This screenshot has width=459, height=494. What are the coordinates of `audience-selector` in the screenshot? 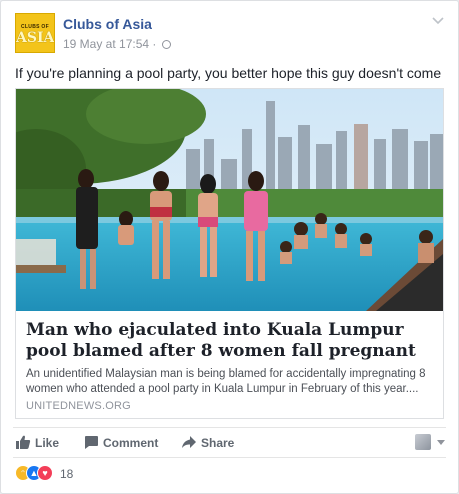 It's located at (430, 442).